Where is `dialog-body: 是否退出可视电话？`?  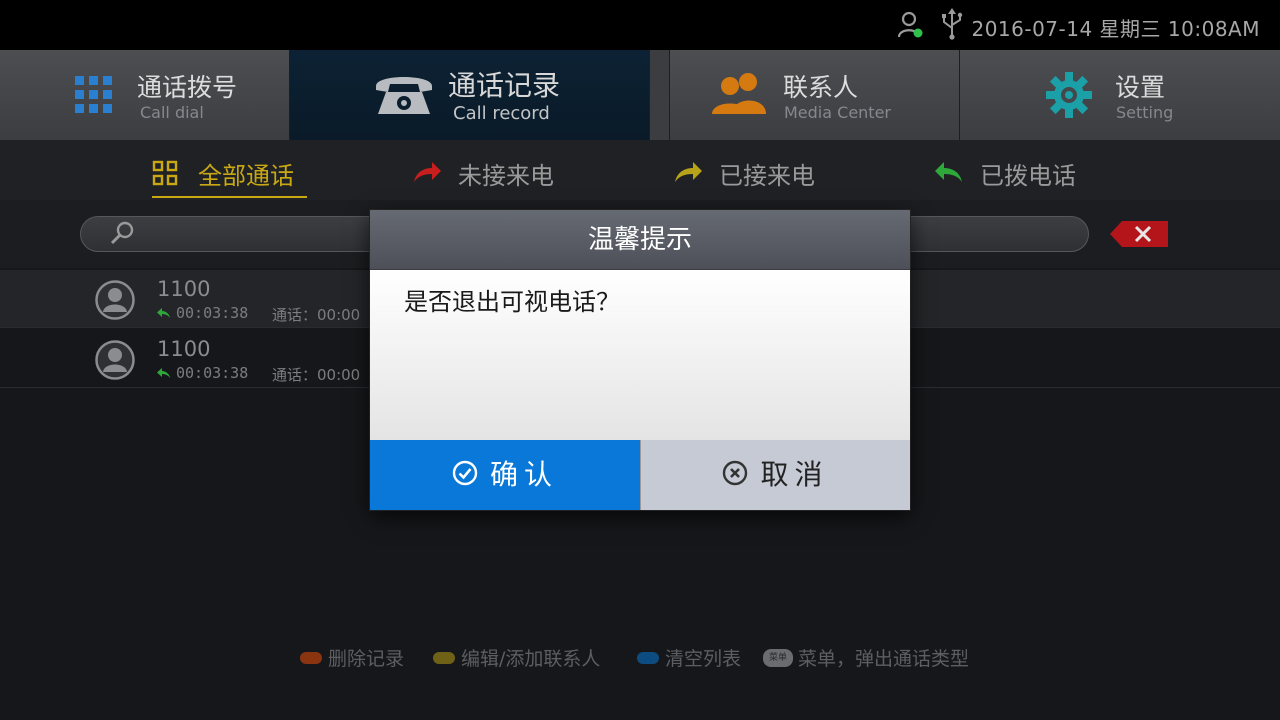
dialog-body: 是否退出可视电话？ is located at coordinates (640, 355).